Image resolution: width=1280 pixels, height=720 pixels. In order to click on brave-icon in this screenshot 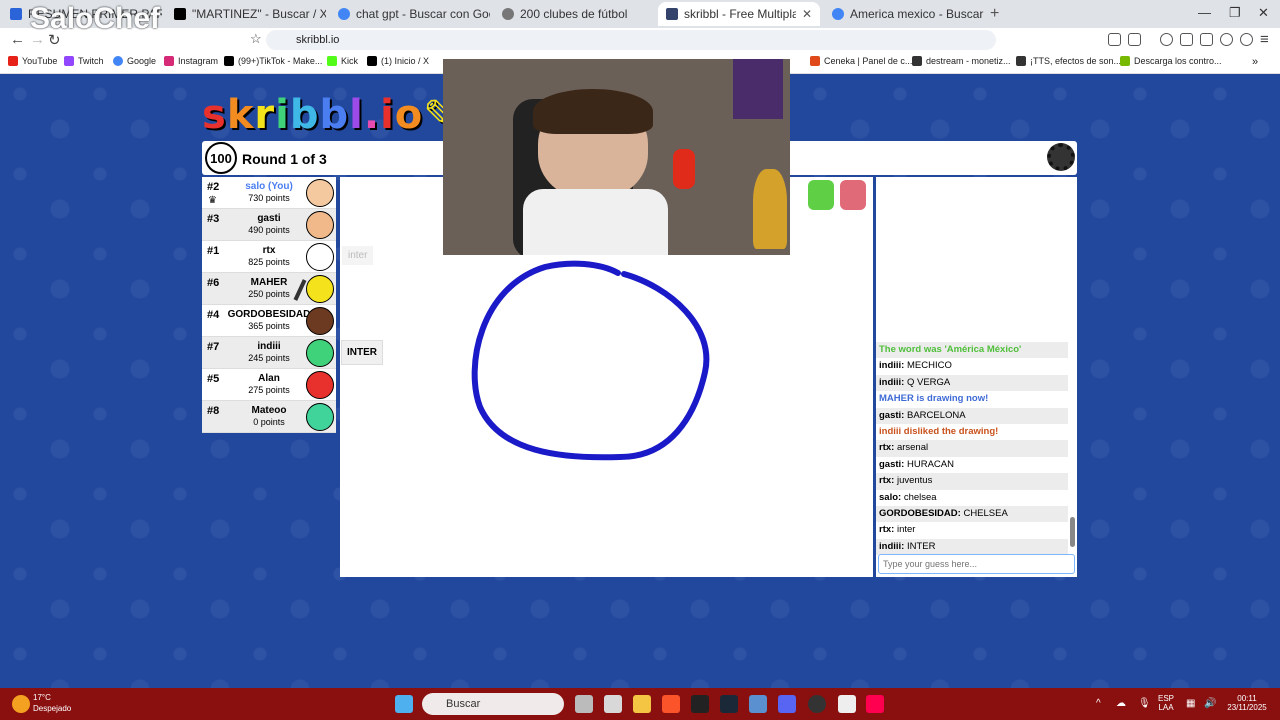, I will do `click(671, 704)`.